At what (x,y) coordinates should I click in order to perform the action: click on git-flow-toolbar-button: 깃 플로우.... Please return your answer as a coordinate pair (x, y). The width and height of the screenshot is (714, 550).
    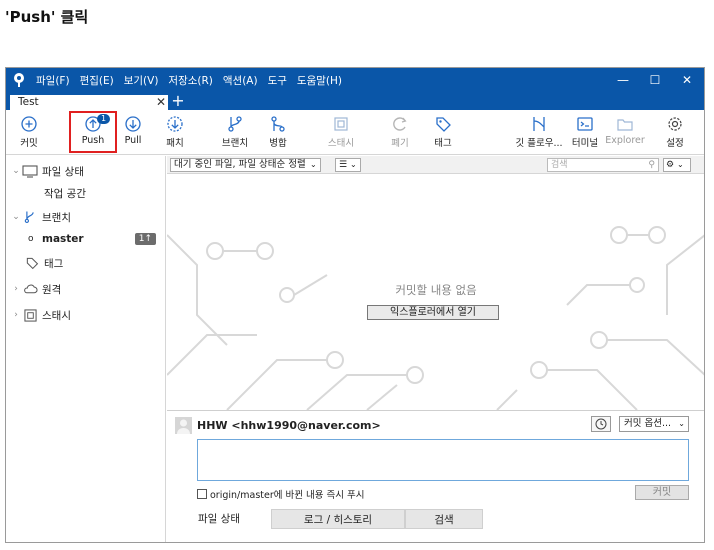
    Looking at the image, I should click on (539, 133).